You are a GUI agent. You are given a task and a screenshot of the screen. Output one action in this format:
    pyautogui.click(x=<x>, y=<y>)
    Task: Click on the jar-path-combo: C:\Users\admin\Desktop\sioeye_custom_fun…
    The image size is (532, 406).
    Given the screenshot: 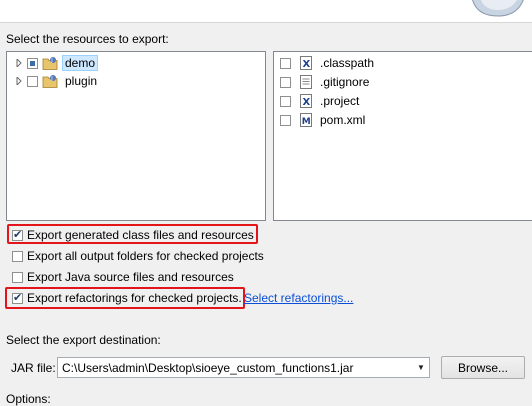 What is the action you would take?
    pyautogui.click(x=243, y=367)
    